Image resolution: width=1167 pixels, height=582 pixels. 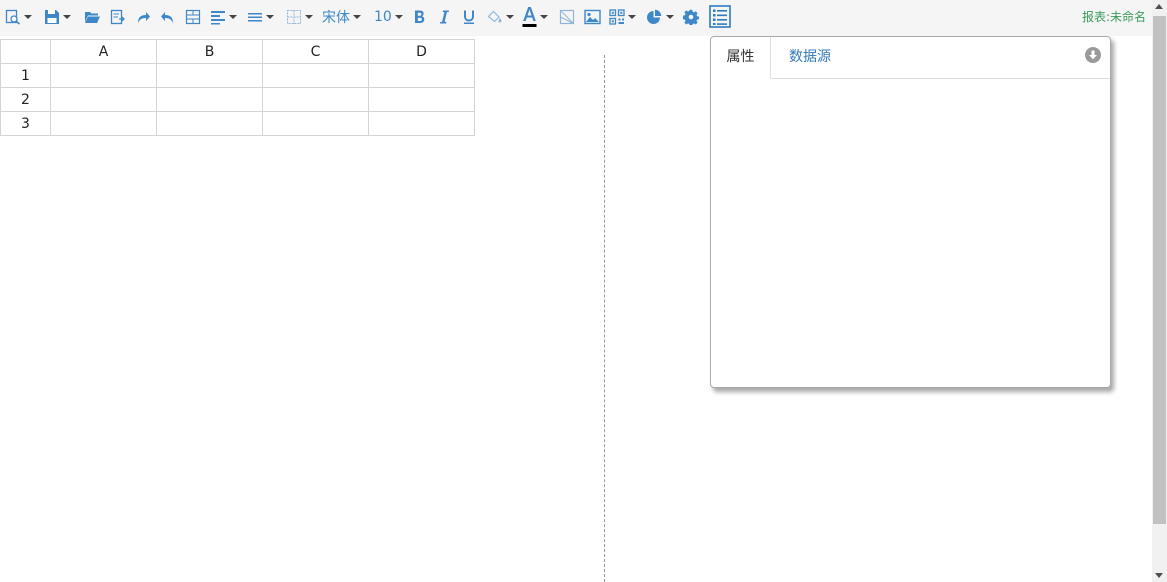 What do you see at coordinates (741, 58) in the screenshot?
I see `tab-properties: 属性` at bounding box center [741, 58].